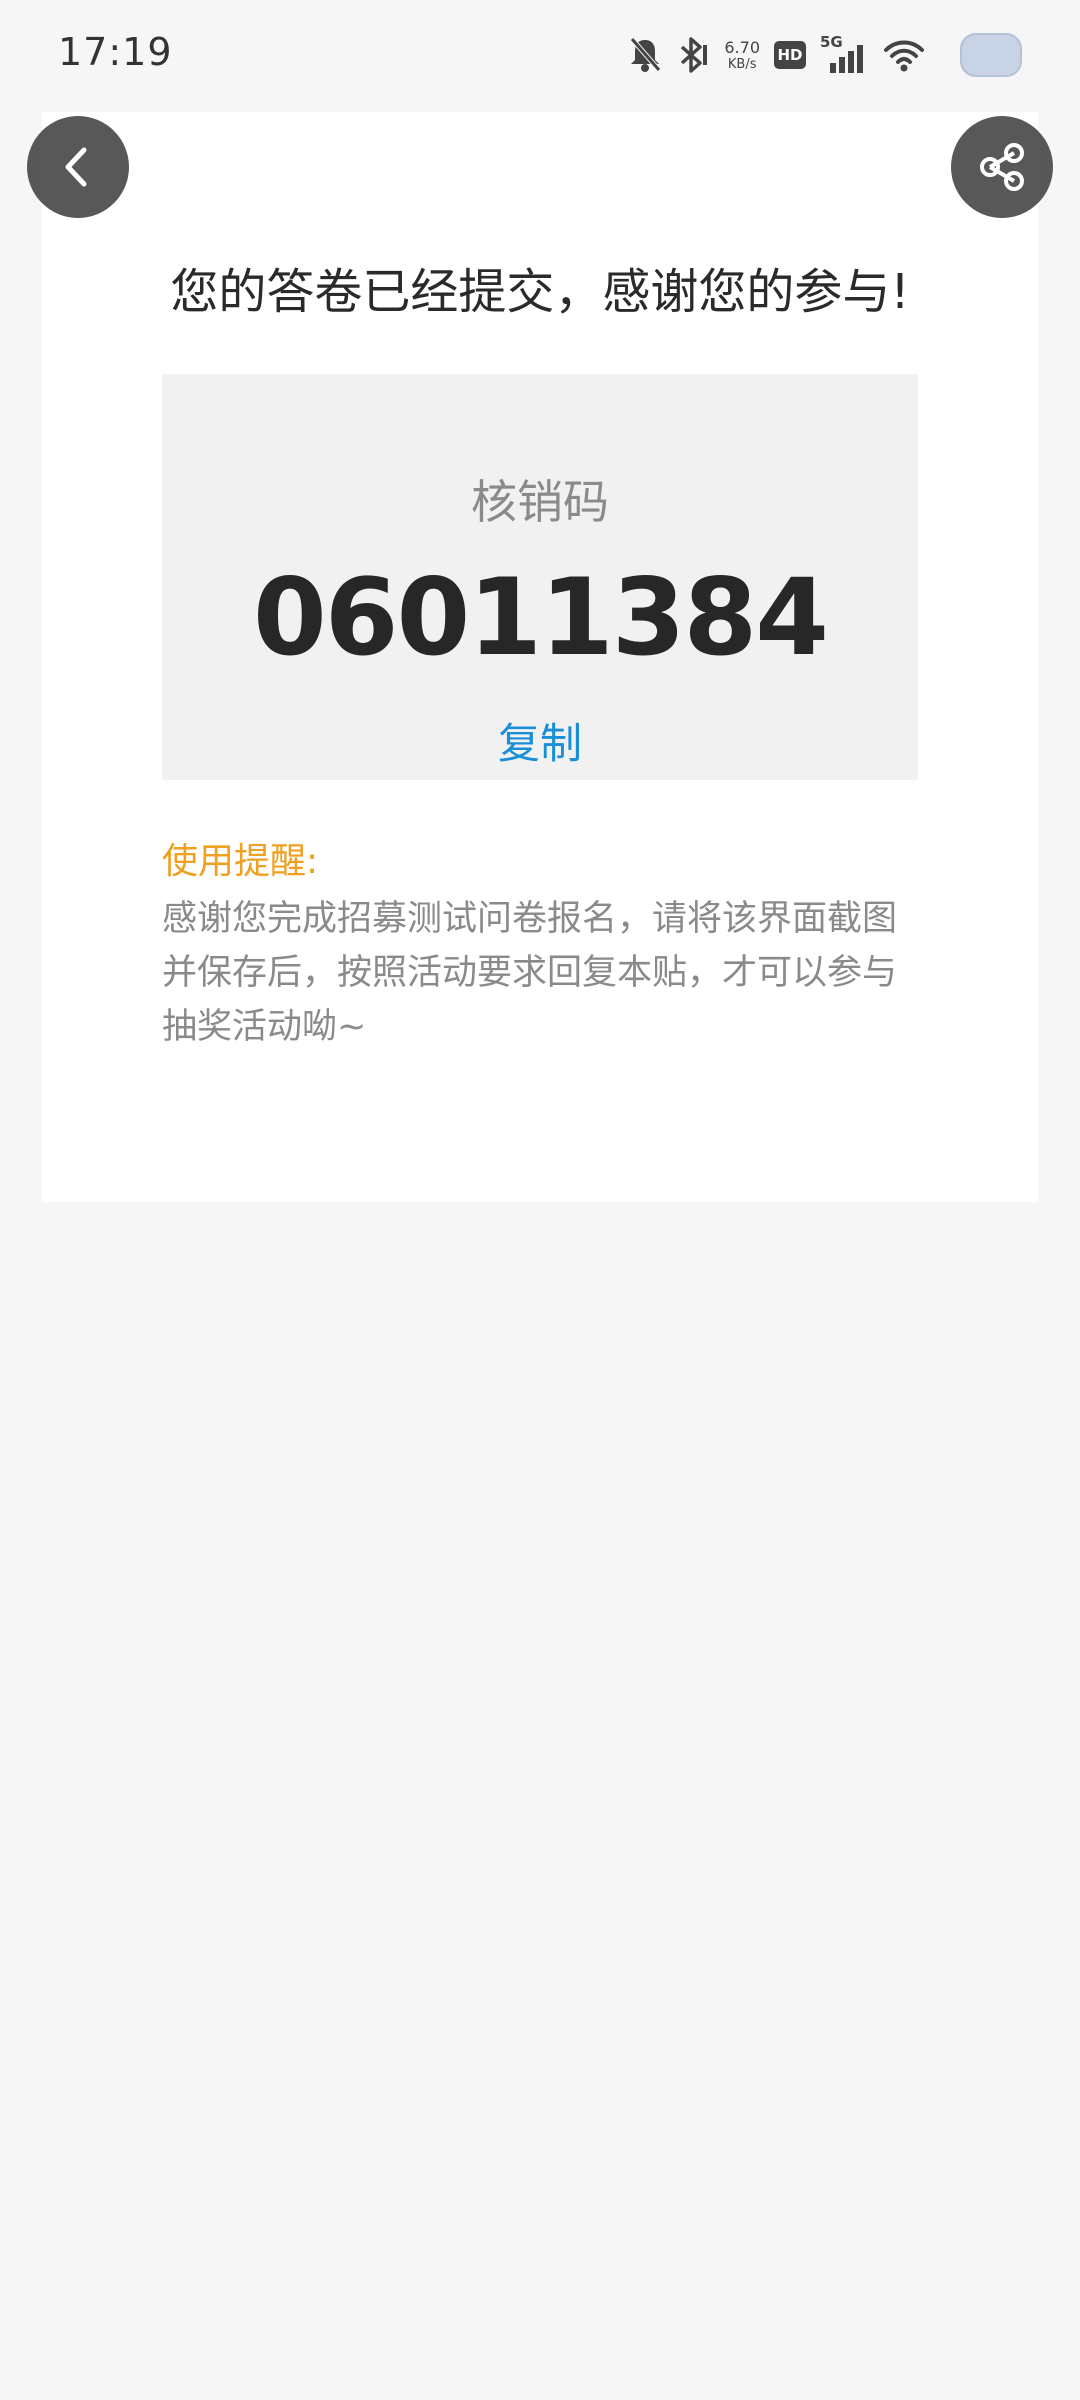 The image size is (1080, 2400). Describe the element at coordinates (845, 54) in the screenshot. I see `signal-5g-icon: 5G` at that location.